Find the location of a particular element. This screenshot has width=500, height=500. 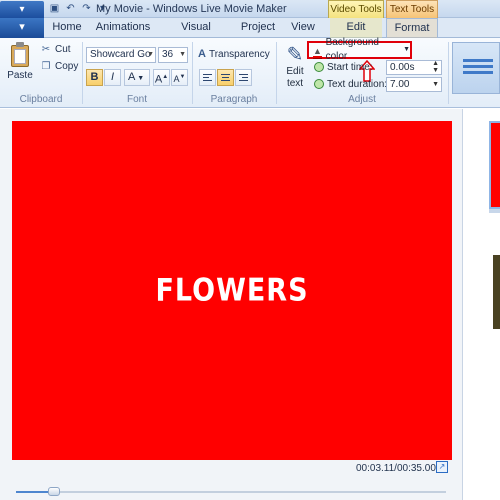

text-duration-label-row: Text duration: is located at coordinates (350, 84).